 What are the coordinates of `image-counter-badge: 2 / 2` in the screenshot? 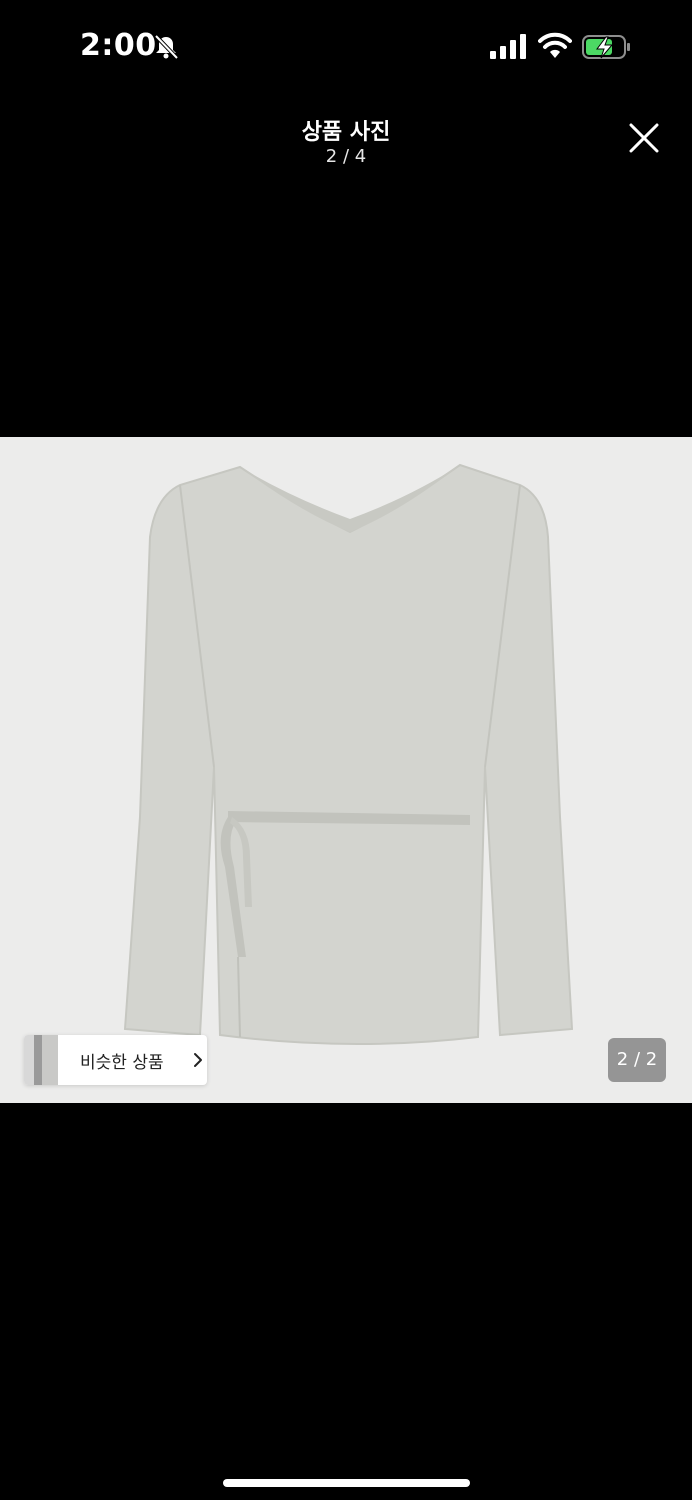 It's located at (637, 1060).